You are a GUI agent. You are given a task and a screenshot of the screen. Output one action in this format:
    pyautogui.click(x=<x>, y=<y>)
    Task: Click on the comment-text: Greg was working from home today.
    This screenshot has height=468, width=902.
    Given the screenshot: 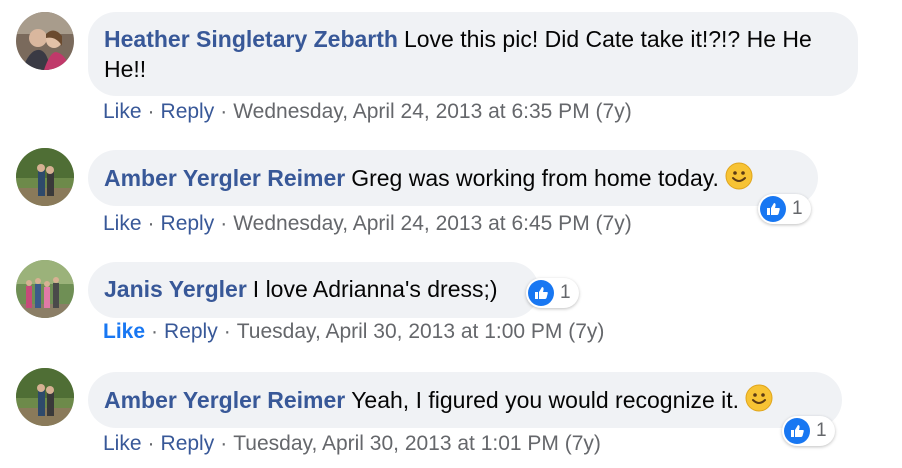 What is the action you would take?
    pyautogui.click(x=535, y=178)
    